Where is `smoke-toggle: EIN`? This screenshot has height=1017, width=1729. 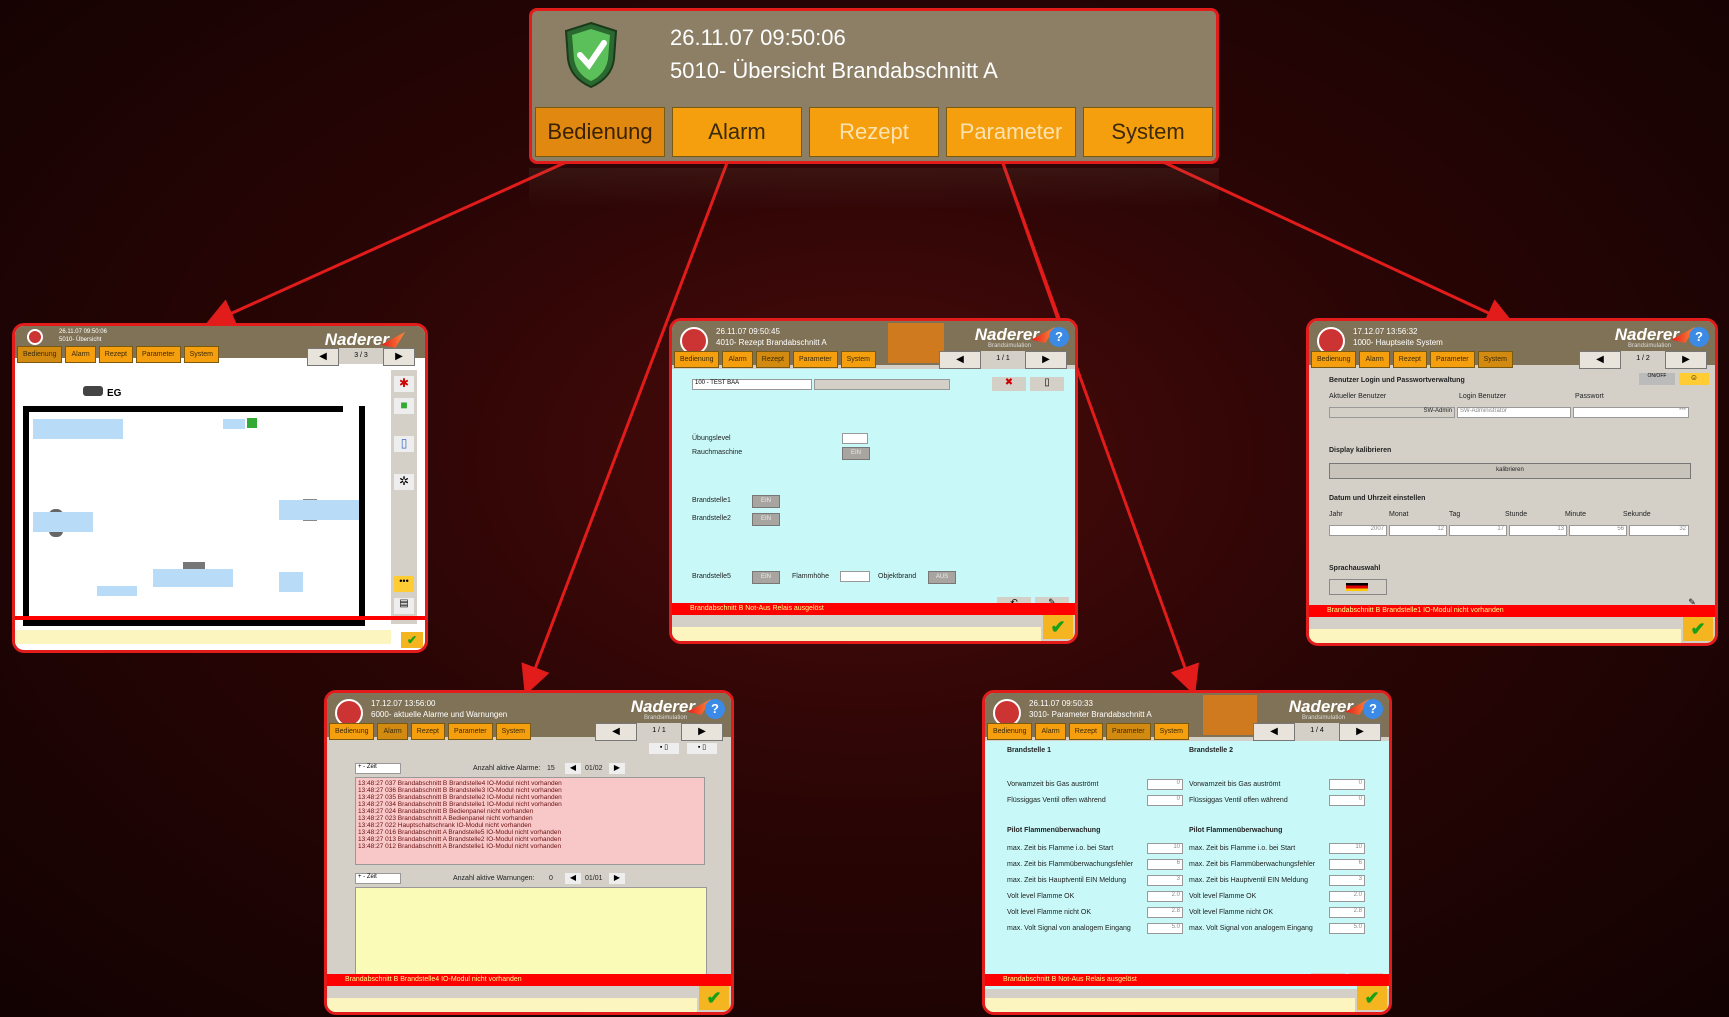 smoke-toggle: EIN is located at coordinates (856, 453).